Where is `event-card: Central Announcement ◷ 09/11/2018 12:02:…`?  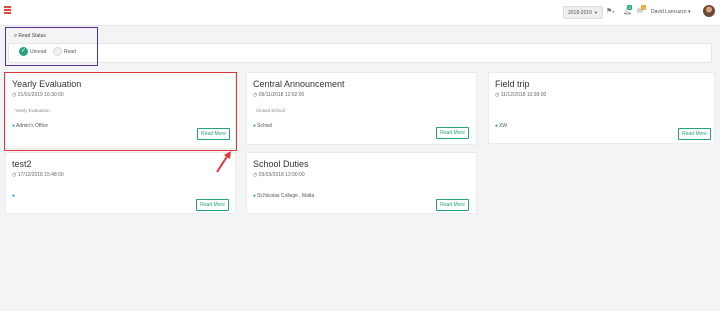
event-card: Central Announcement ◷ 09/11/2018 12:02:… is located at coordinates (361, 108).